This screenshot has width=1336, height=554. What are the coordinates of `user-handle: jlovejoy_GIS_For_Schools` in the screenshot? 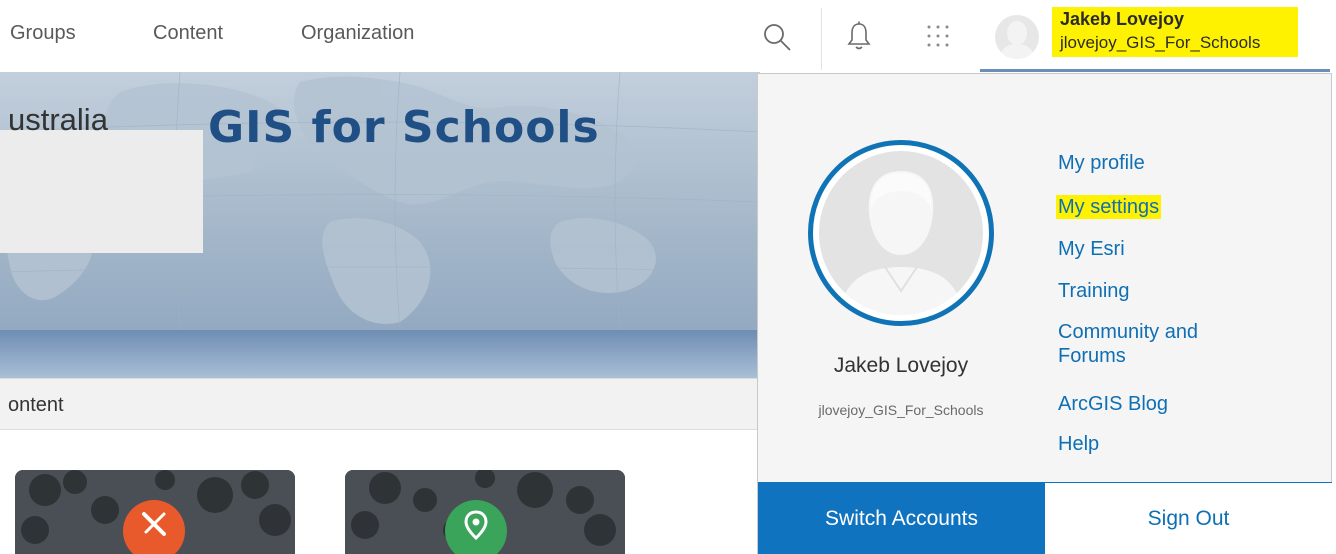 It's located at (1160, 43).